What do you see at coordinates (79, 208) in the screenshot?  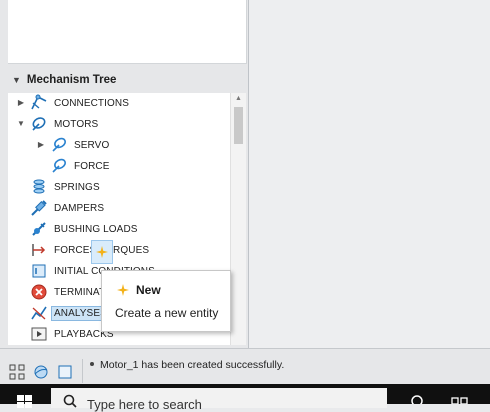 I see `tree-item-label: DAMPERS` at bounding box center [79, 208].